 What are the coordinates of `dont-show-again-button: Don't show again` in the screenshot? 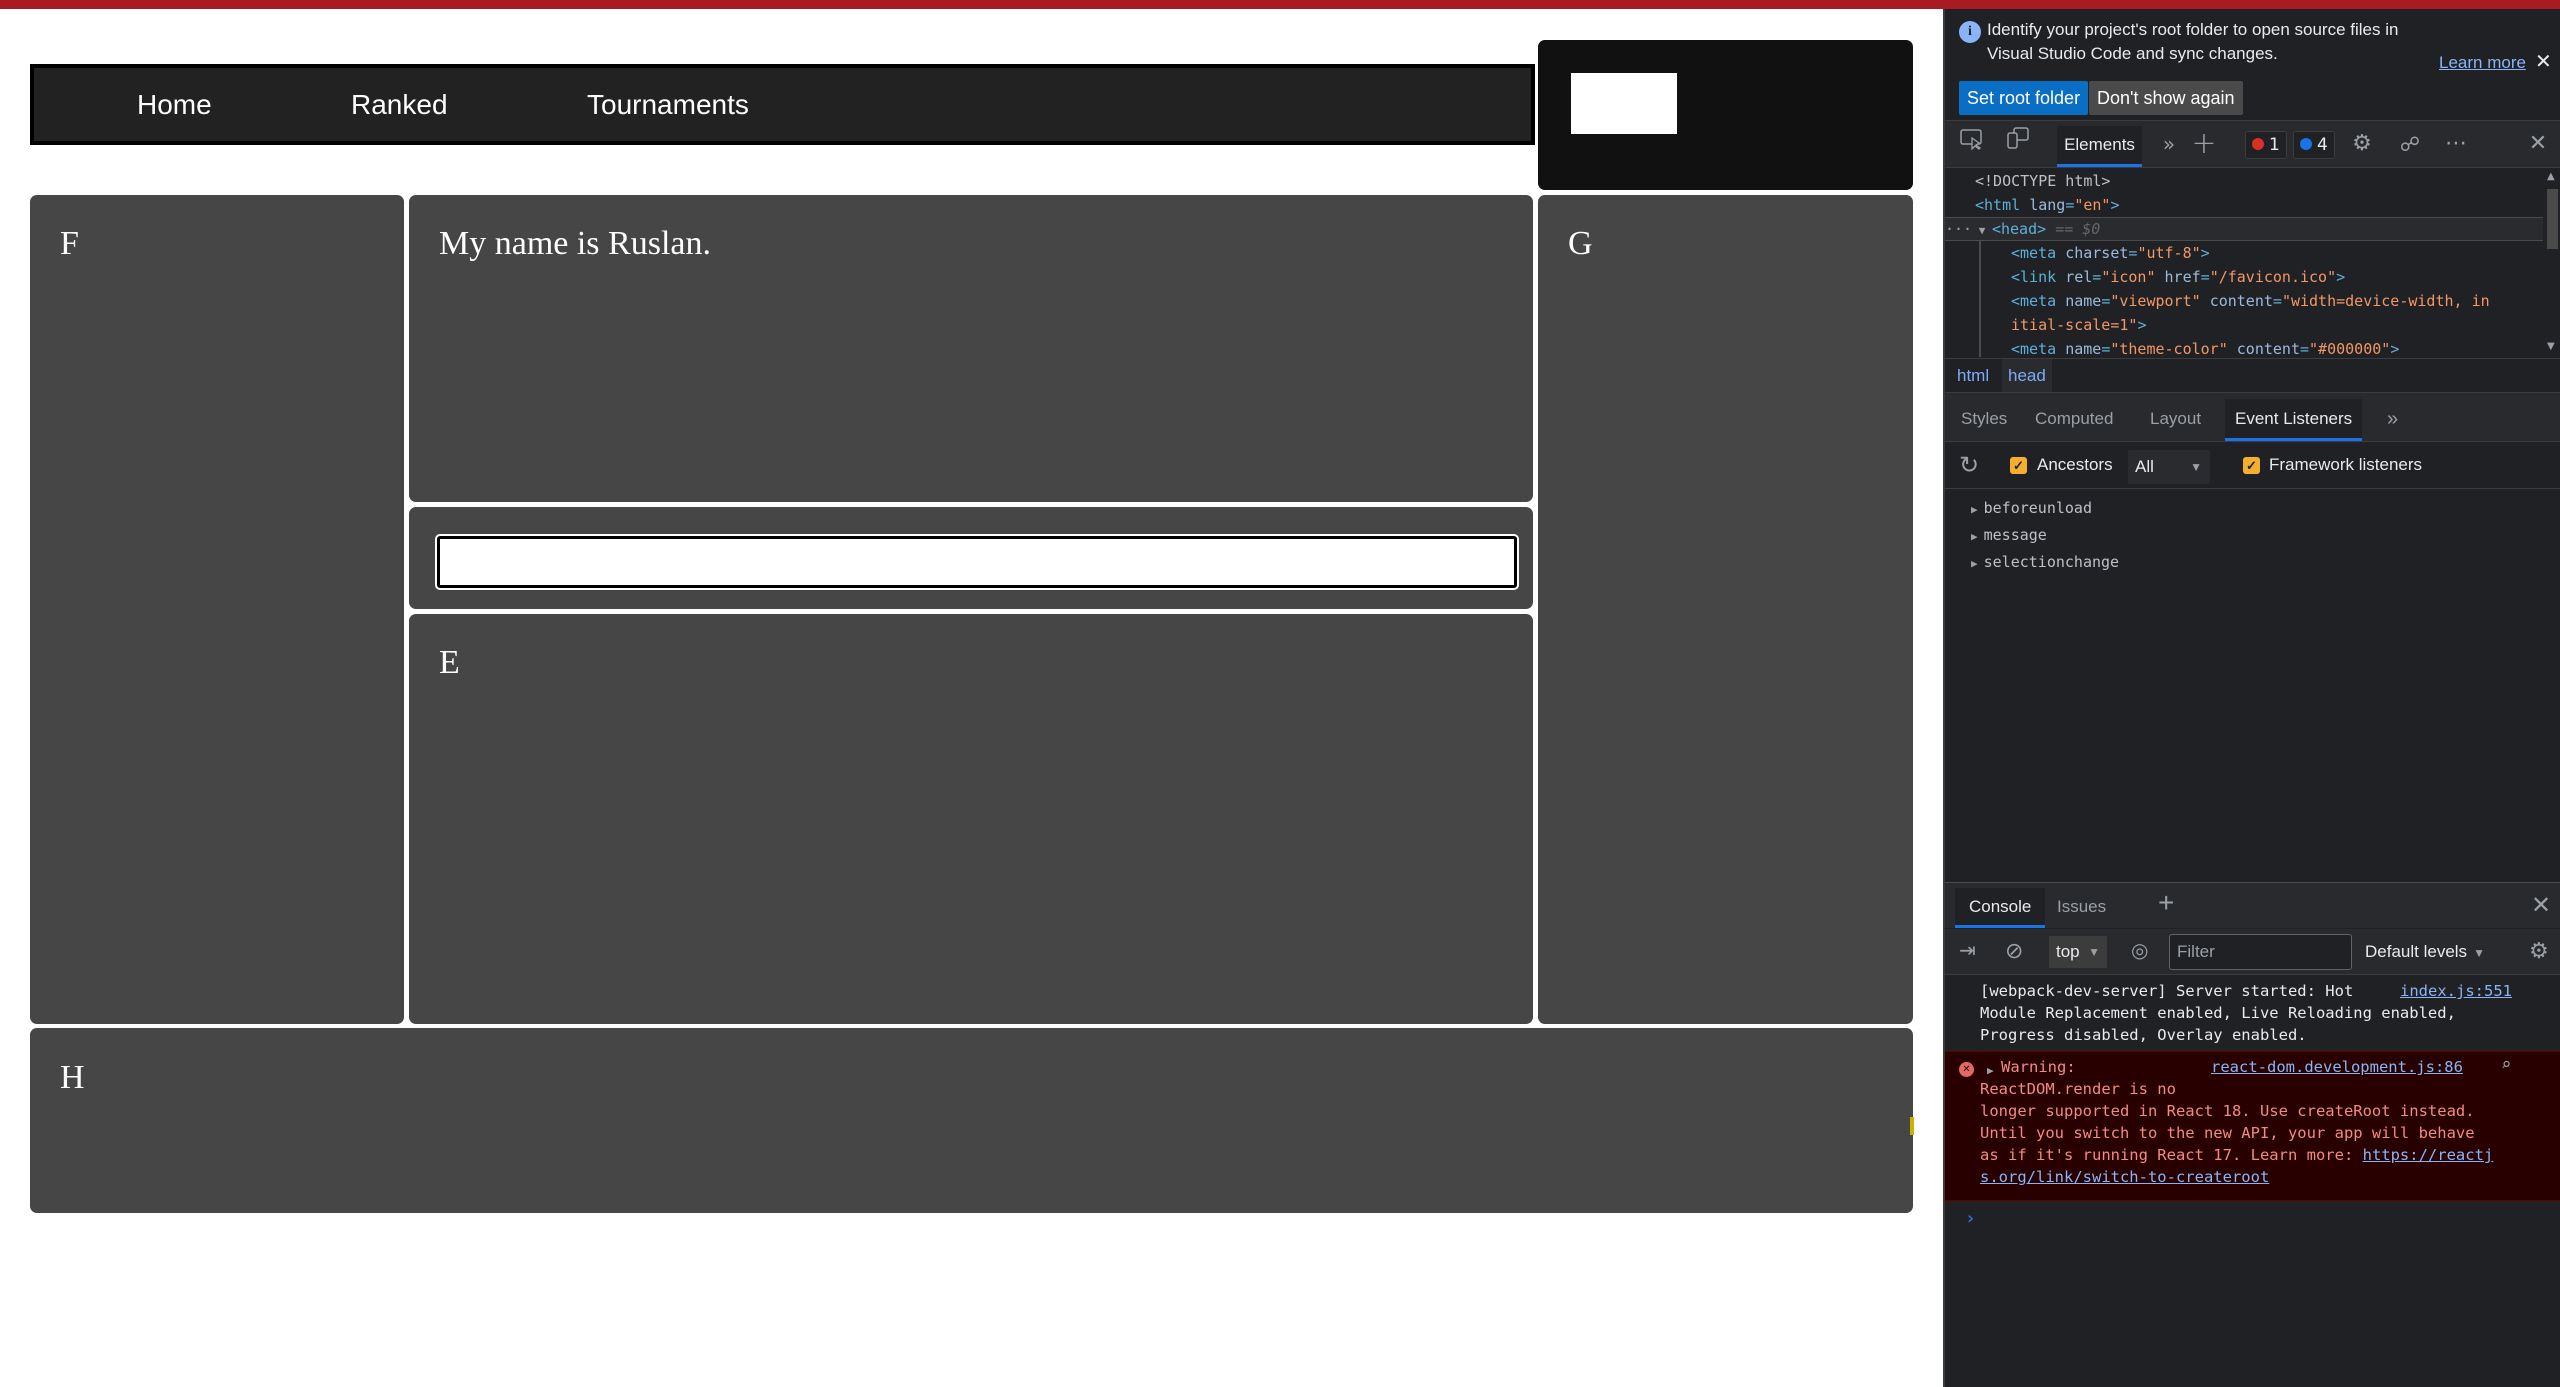 It's located at (2166, 98).